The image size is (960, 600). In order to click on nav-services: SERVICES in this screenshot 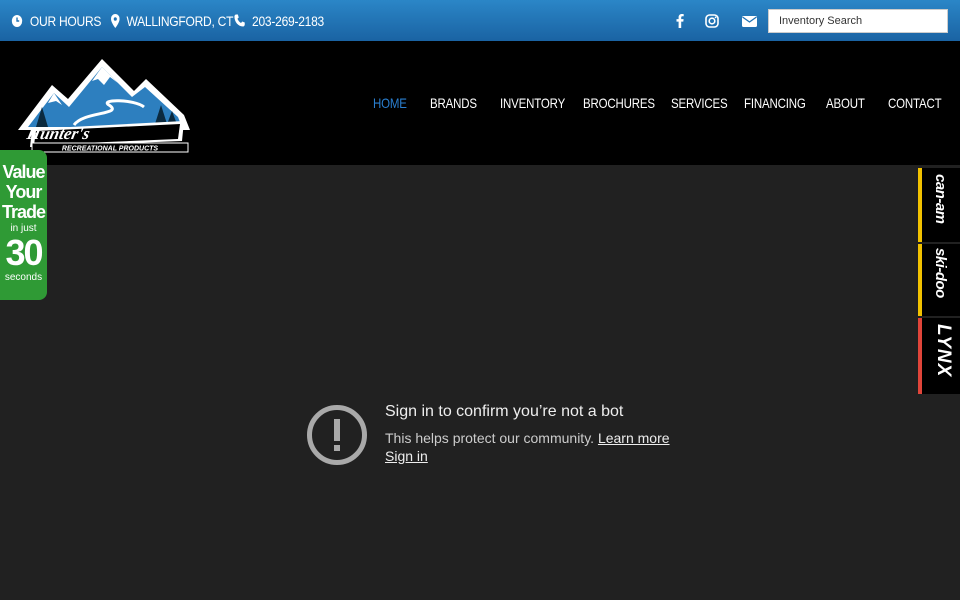, I will do `click(699, 103)`.